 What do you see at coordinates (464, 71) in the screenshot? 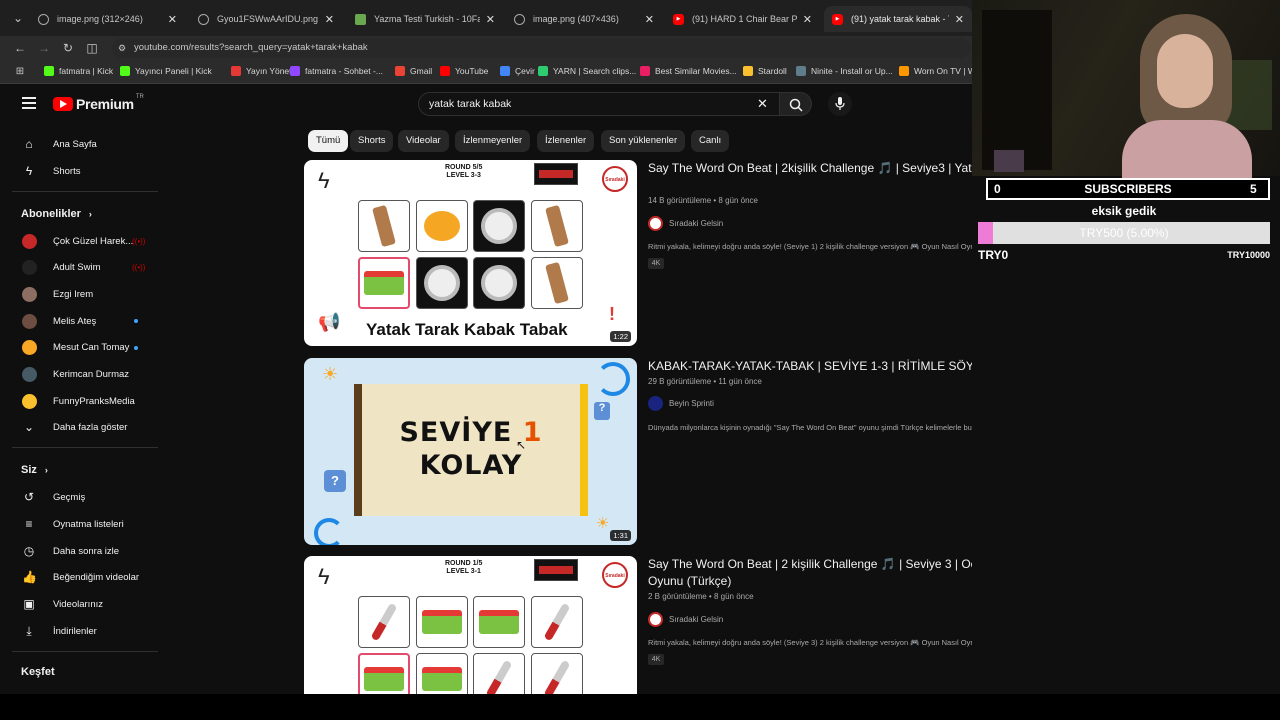
I see `bookmark-item: YouTube` at bounding box center [464, 71].